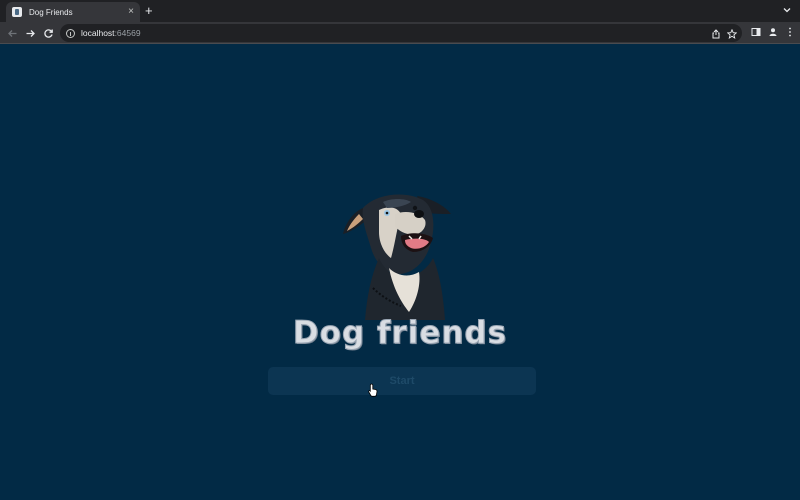 The image size is (800, 500). What do you see at coordinates (787, 10) in the screenshot?
I see `chevron-down-icon` at bounding box center [787, 10].